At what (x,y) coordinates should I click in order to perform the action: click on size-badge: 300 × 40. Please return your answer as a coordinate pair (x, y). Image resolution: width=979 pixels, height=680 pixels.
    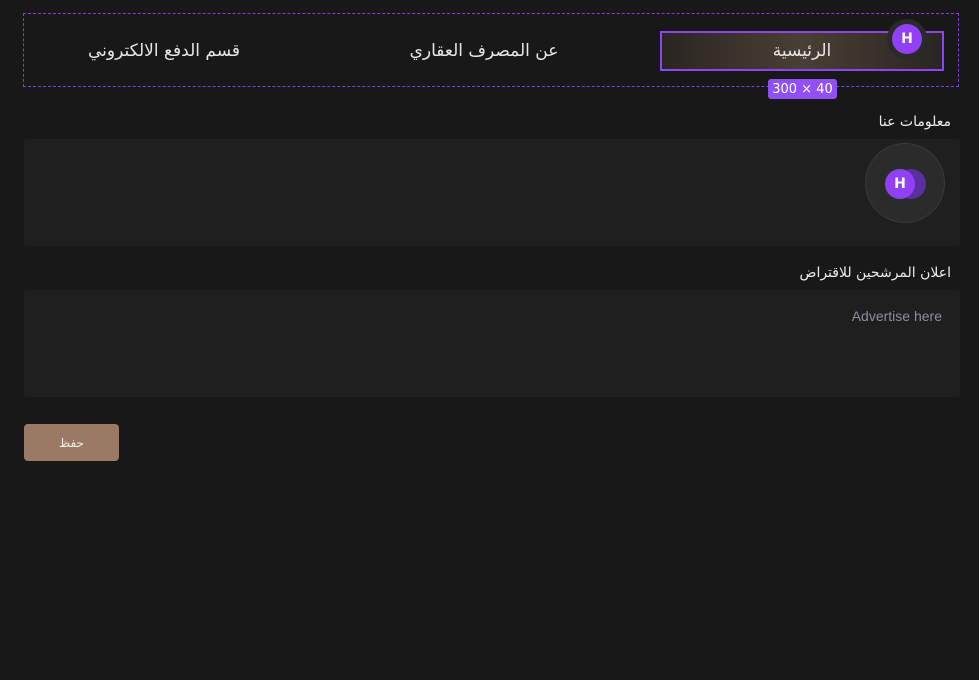
    Looking at the image, I should click on (802, 89).